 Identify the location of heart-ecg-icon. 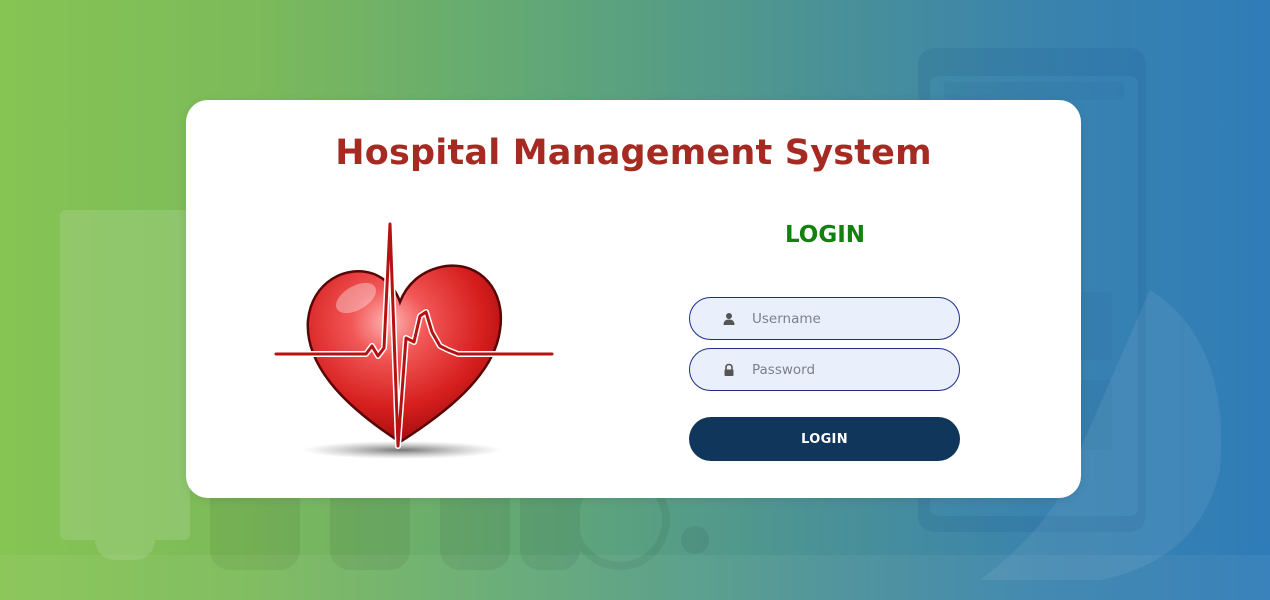
(416, 342).